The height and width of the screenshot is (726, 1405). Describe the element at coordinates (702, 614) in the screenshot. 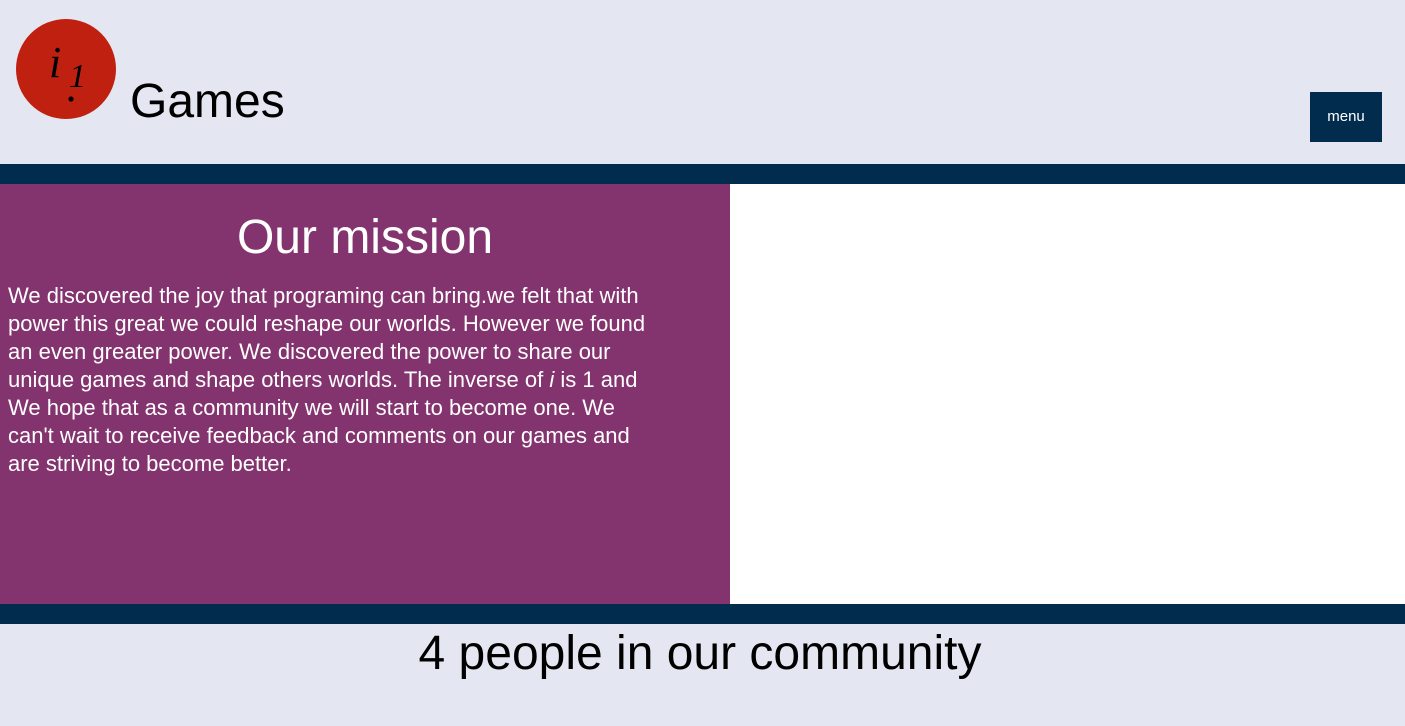

I see `bottom-divider` at that location.